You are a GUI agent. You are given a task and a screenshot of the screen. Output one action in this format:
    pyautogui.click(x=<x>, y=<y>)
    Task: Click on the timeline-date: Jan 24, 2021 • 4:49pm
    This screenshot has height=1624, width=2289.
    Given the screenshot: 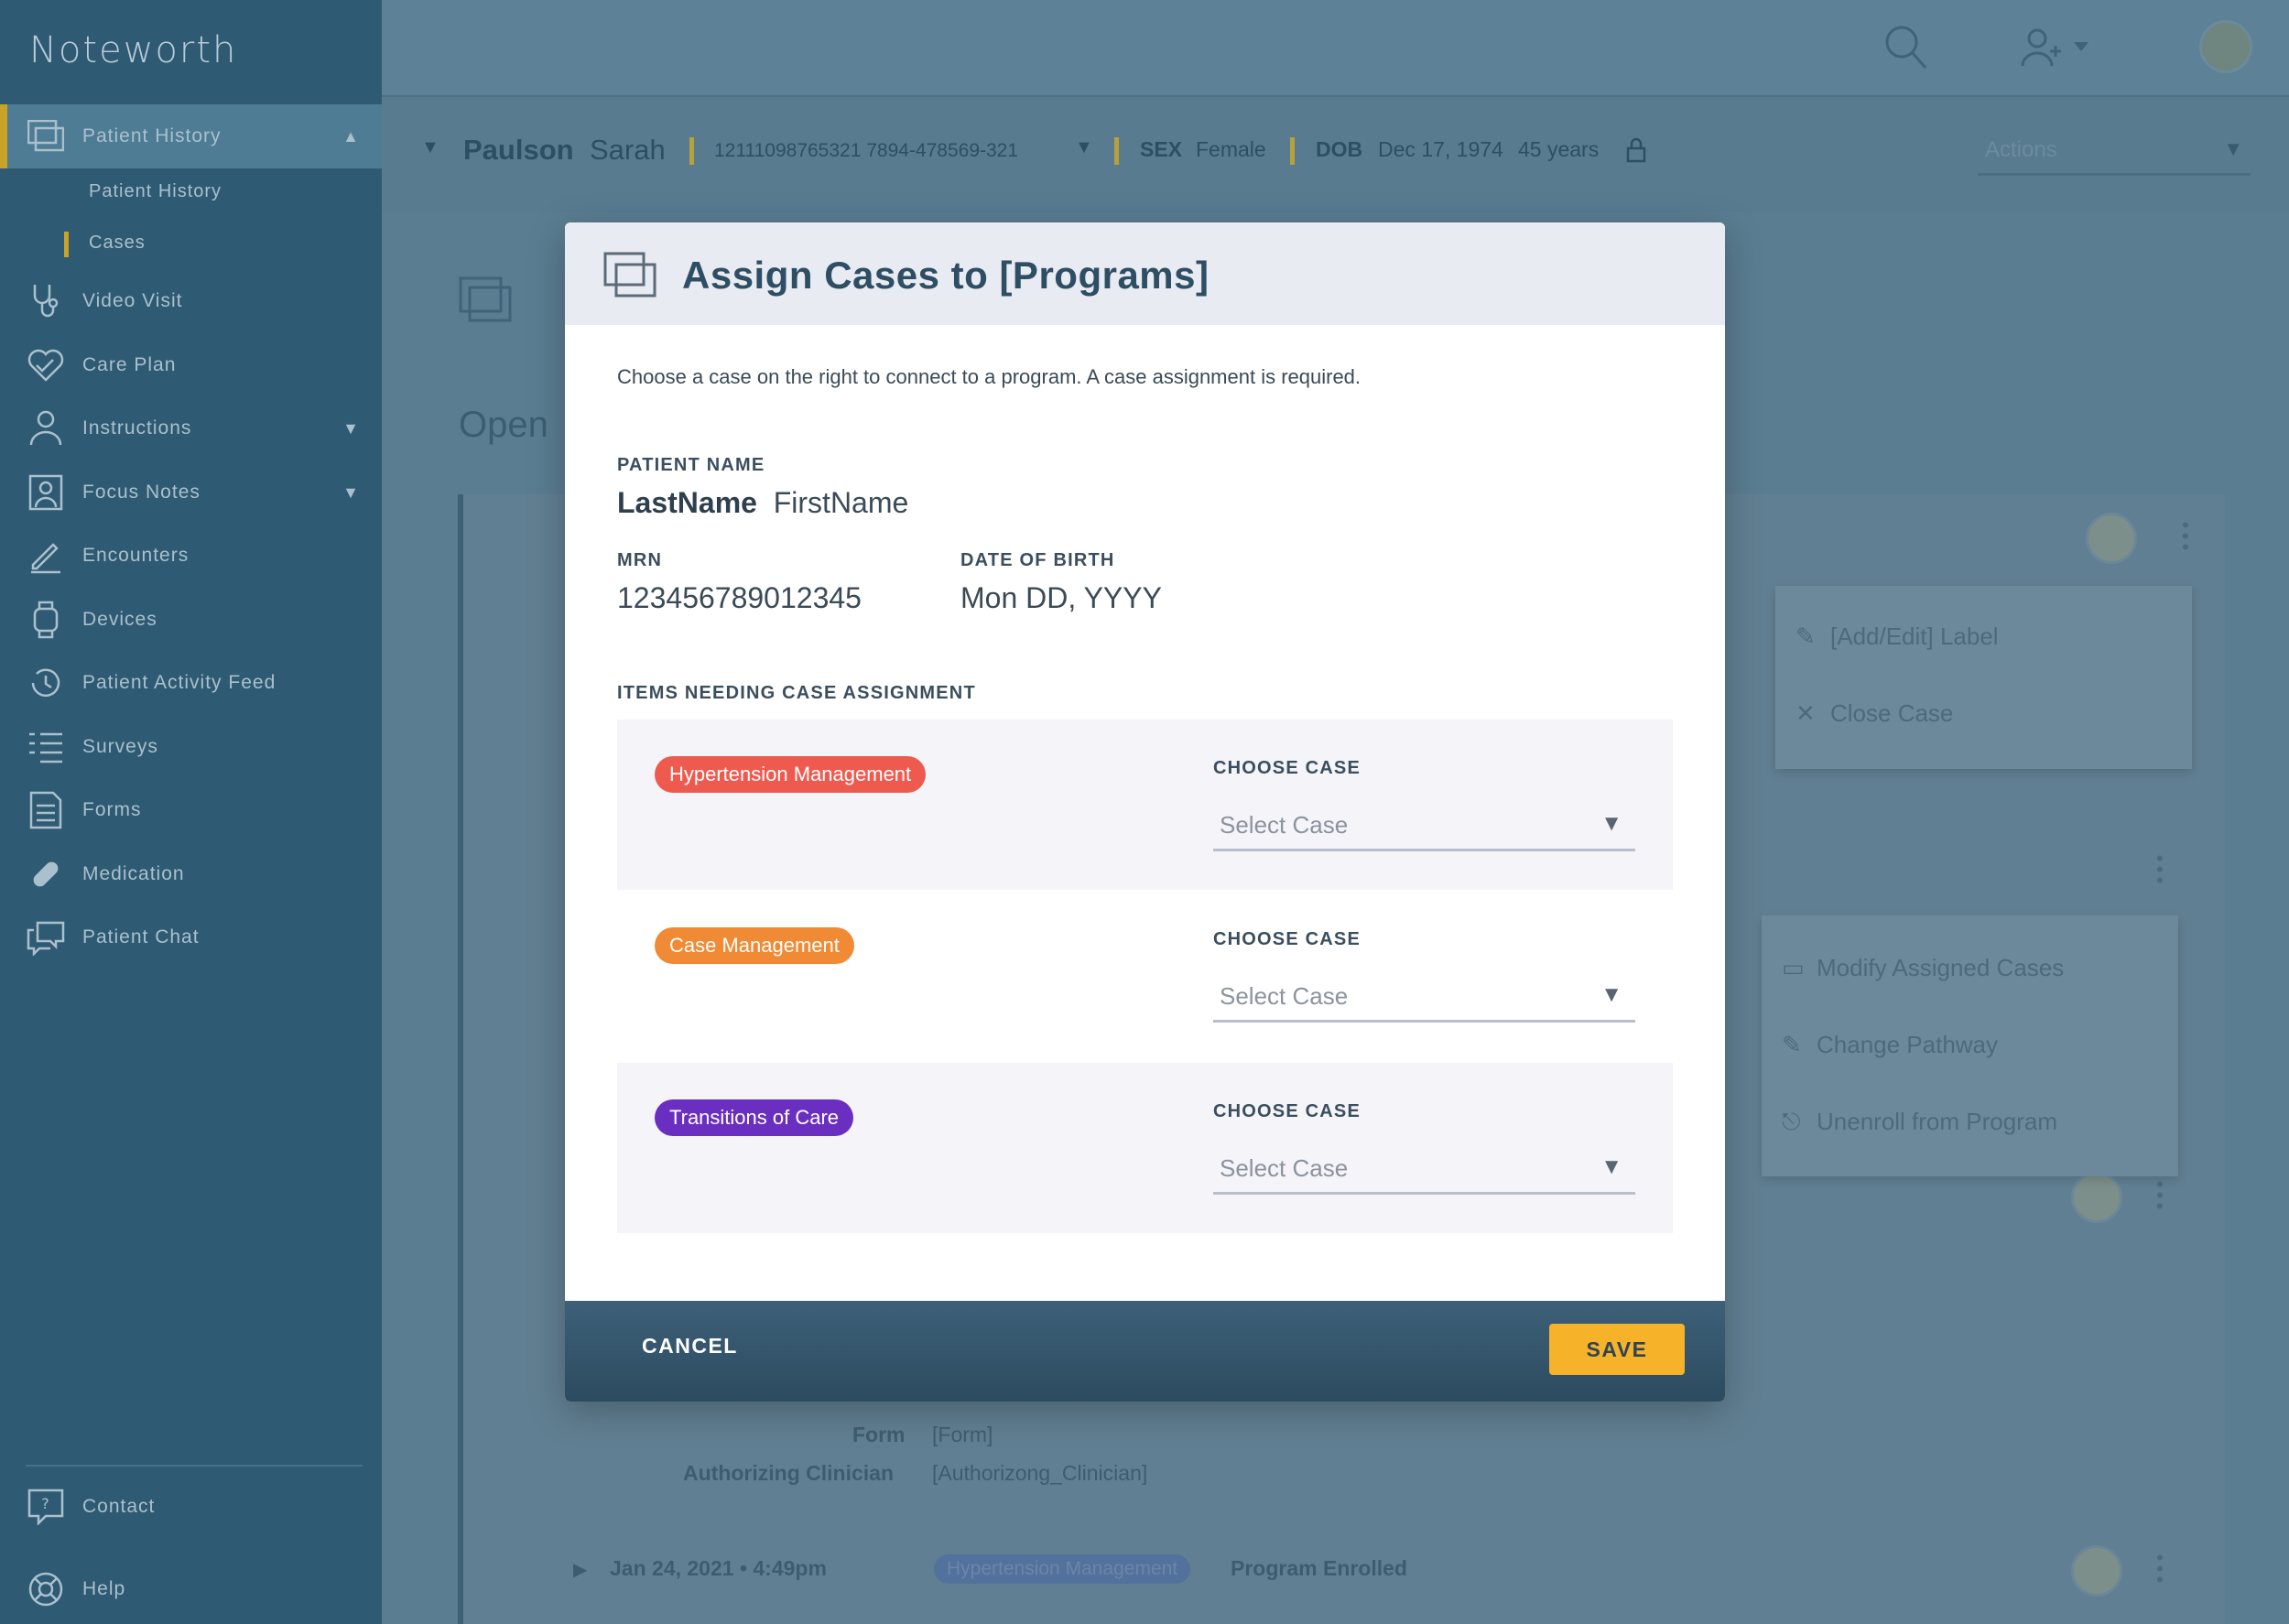 What is the action you would take?
    pyautogui.click(x=718, y=1568)
    